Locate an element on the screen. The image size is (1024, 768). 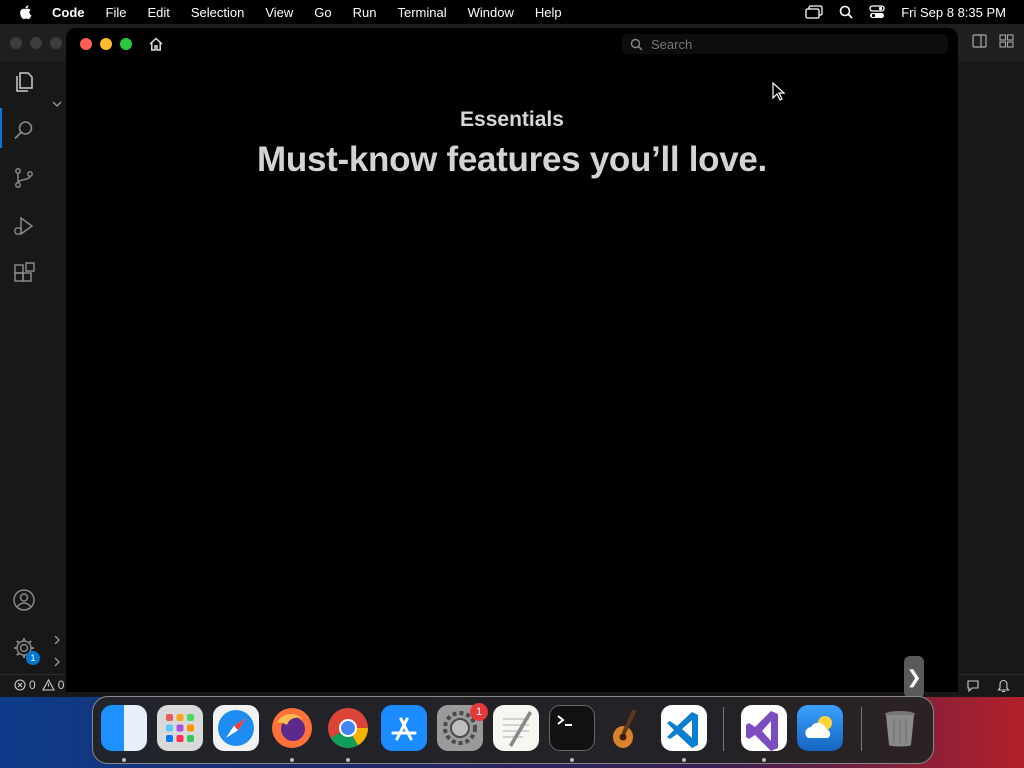
dock-visual-studio-icon is located at coordinates (764, 728).